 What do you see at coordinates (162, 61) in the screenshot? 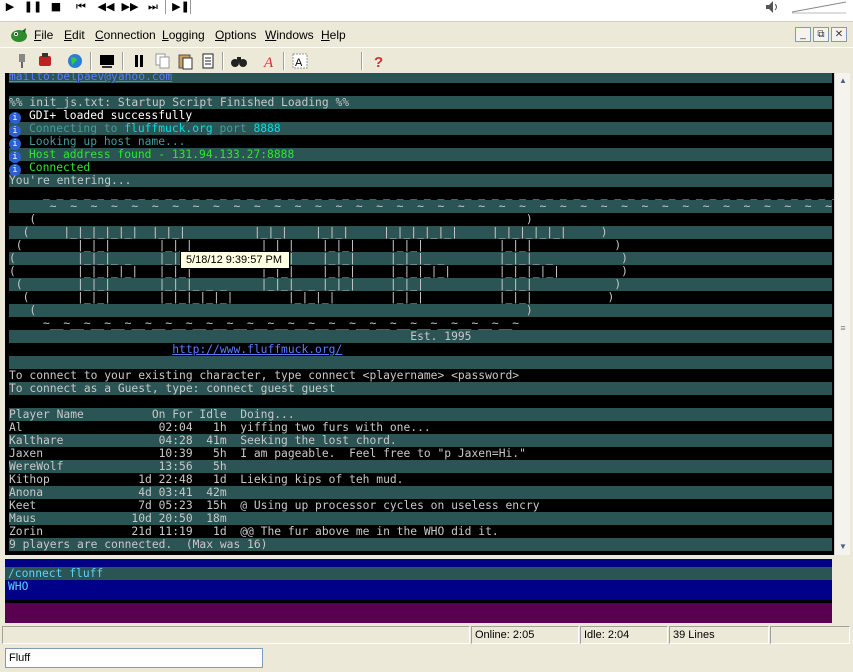
I see `copy-icon` at bounding box center [162, 61].